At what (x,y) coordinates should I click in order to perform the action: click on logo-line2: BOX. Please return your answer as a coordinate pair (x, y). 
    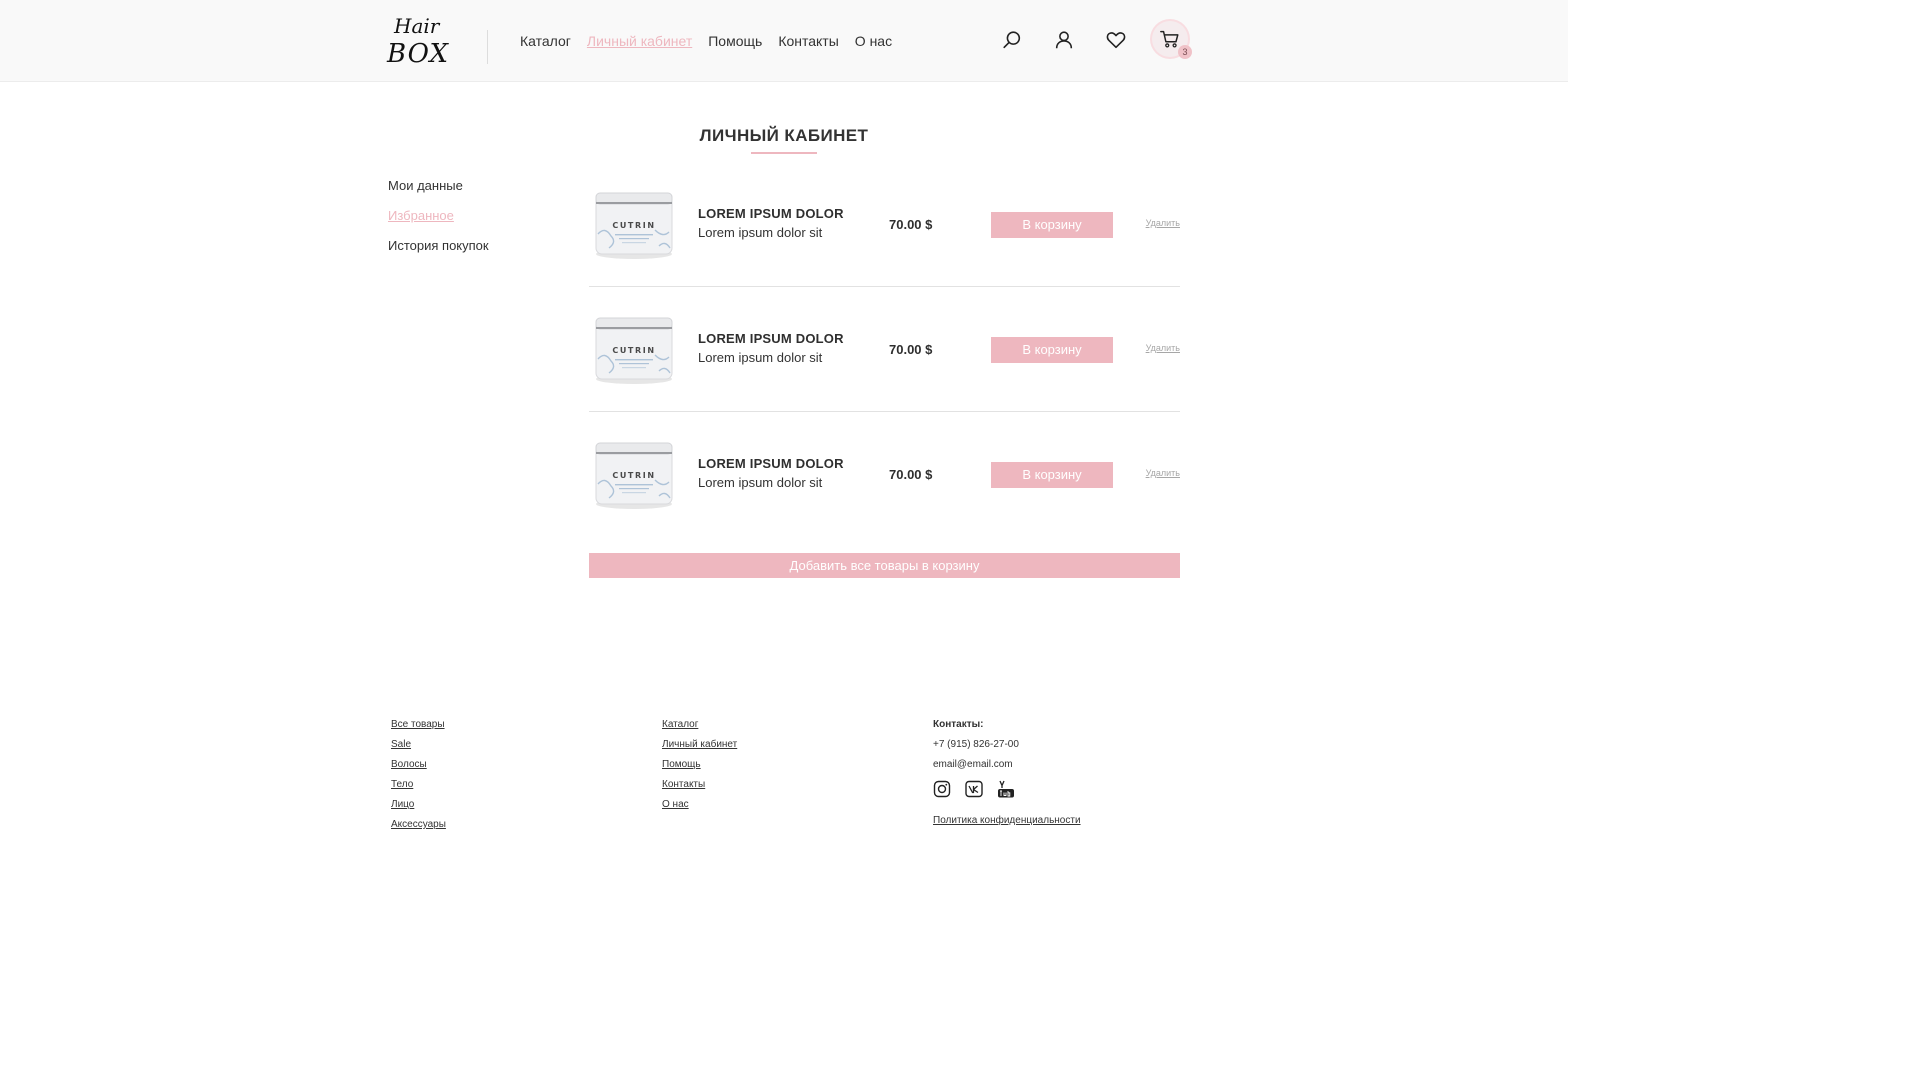
    Looking at the image, I should click on (417, 53).